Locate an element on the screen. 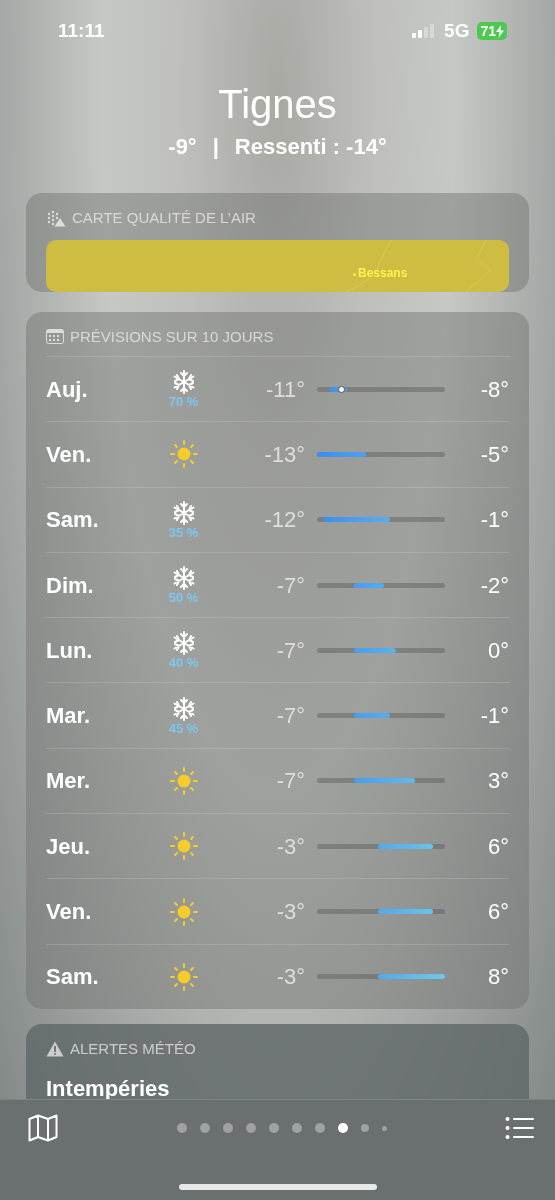 The height and width of the screenshot is (1200, 555). warning-icon is located at coordinates (55, 1049).